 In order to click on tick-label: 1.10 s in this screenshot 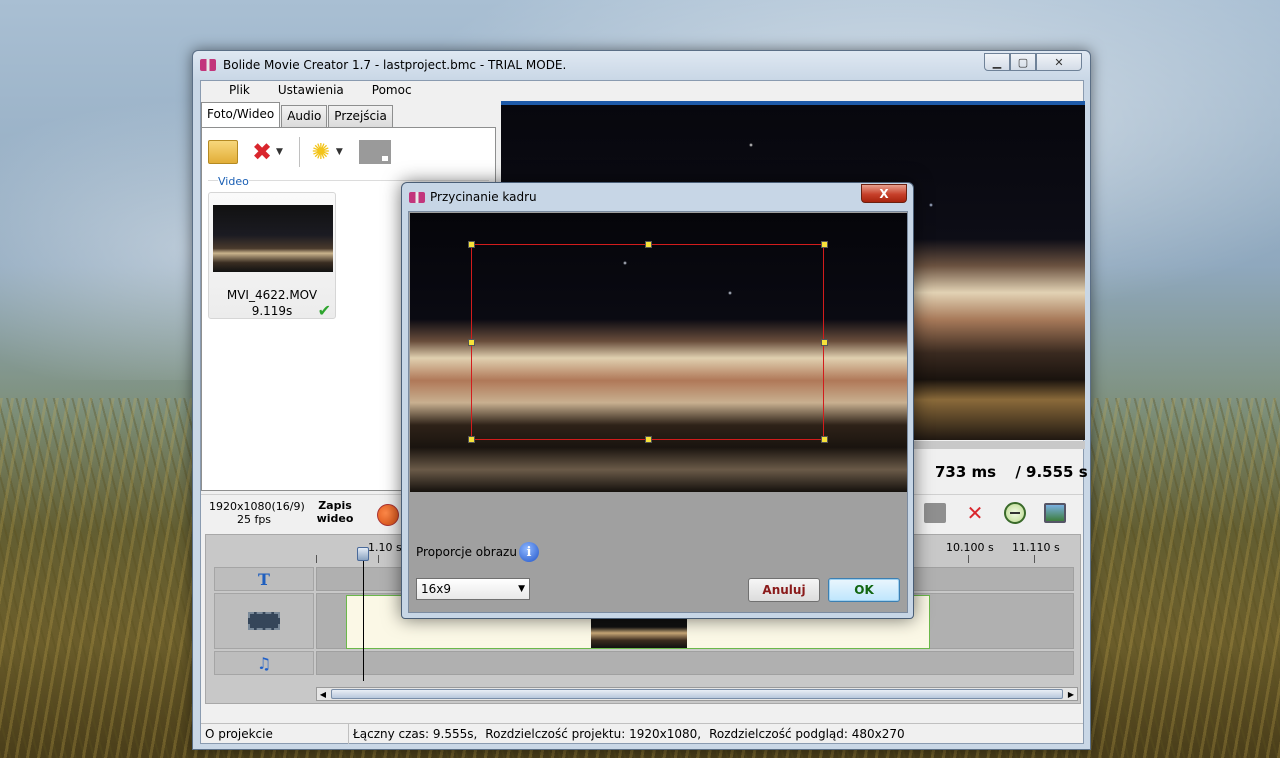, I will do `click(385, 547)`.